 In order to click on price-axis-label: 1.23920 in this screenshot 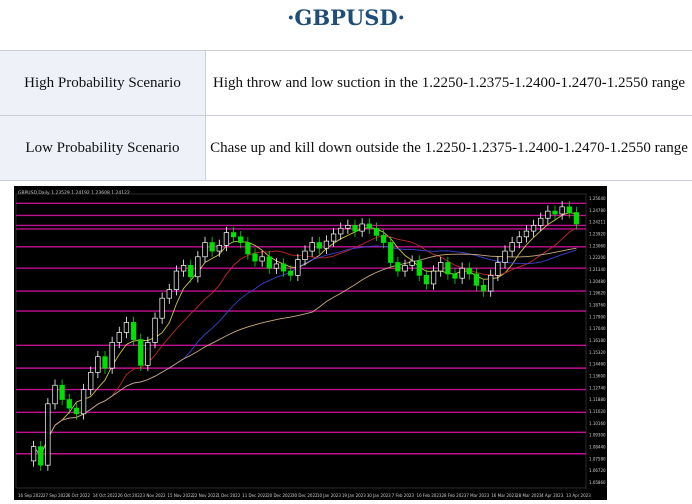, I will do `click(597, 234)`.